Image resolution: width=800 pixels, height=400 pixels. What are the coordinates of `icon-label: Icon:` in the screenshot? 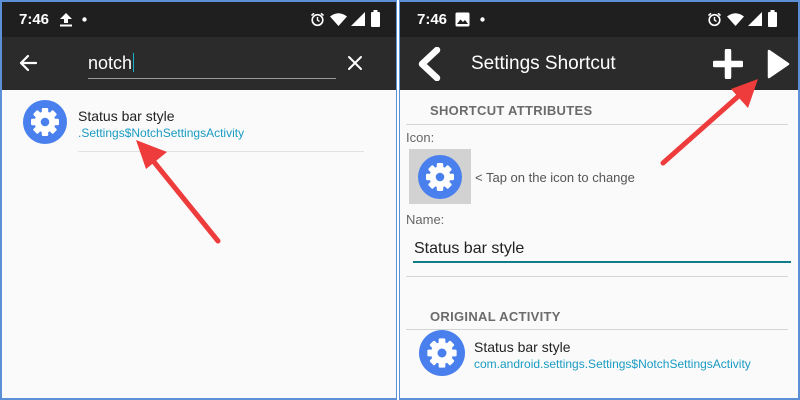 It's located at (420, 137).